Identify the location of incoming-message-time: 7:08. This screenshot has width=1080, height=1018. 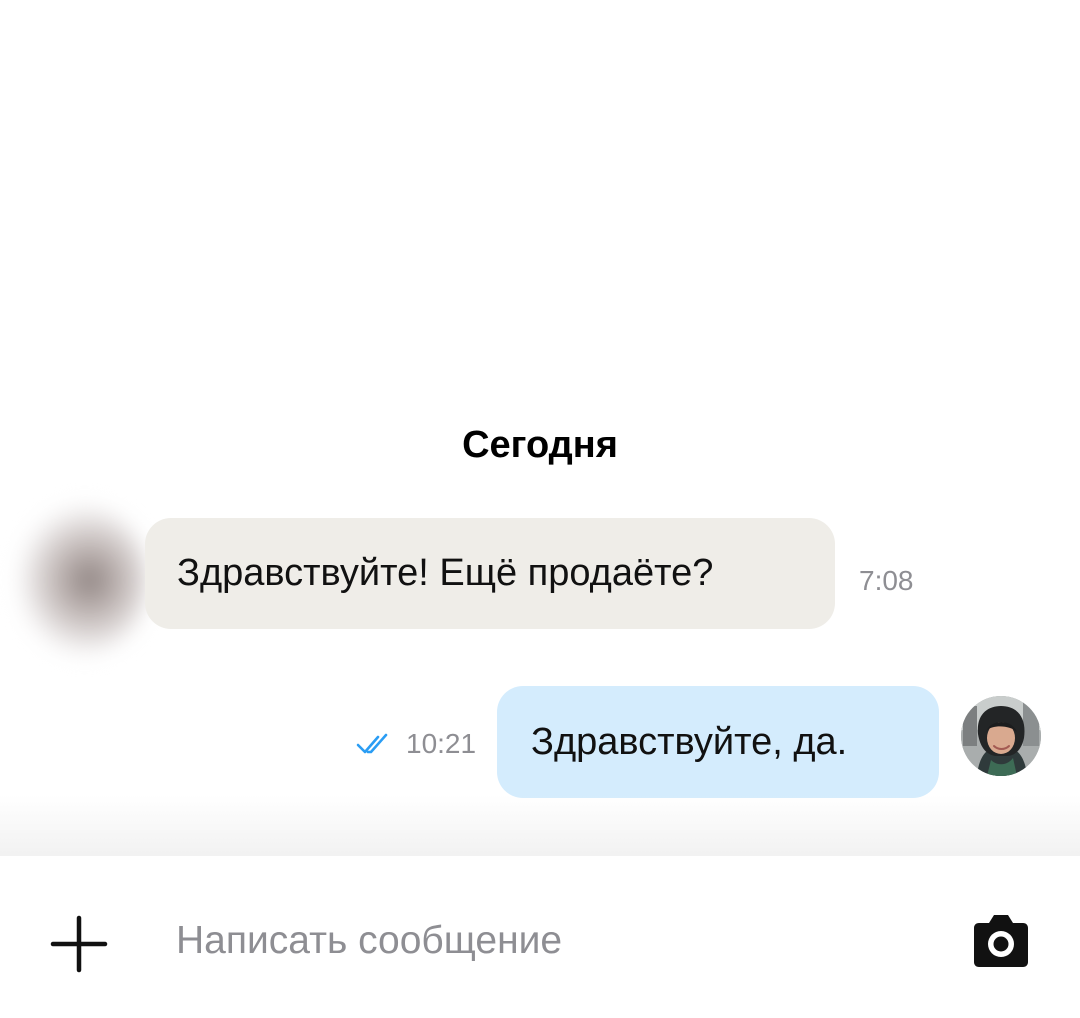
(886, 580).